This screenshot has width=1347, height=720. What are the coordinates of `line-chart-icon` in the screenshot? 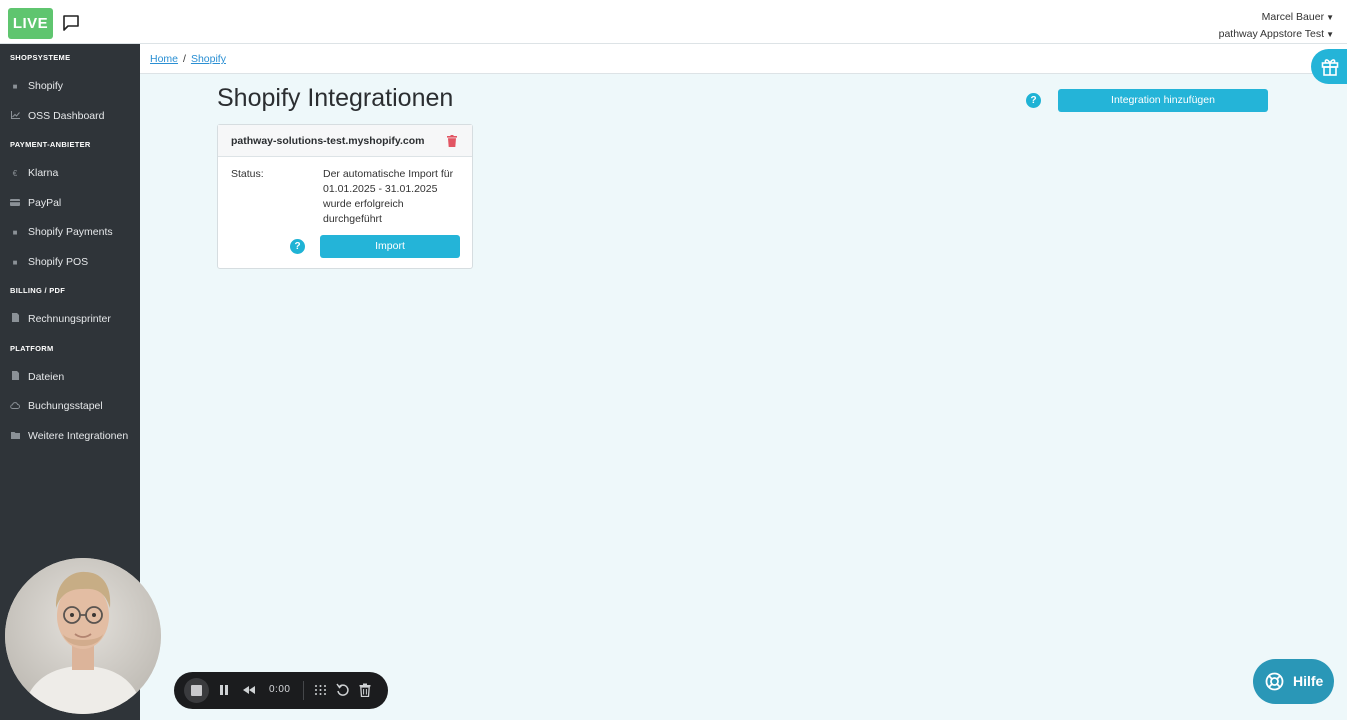 It's located at (15, 117).